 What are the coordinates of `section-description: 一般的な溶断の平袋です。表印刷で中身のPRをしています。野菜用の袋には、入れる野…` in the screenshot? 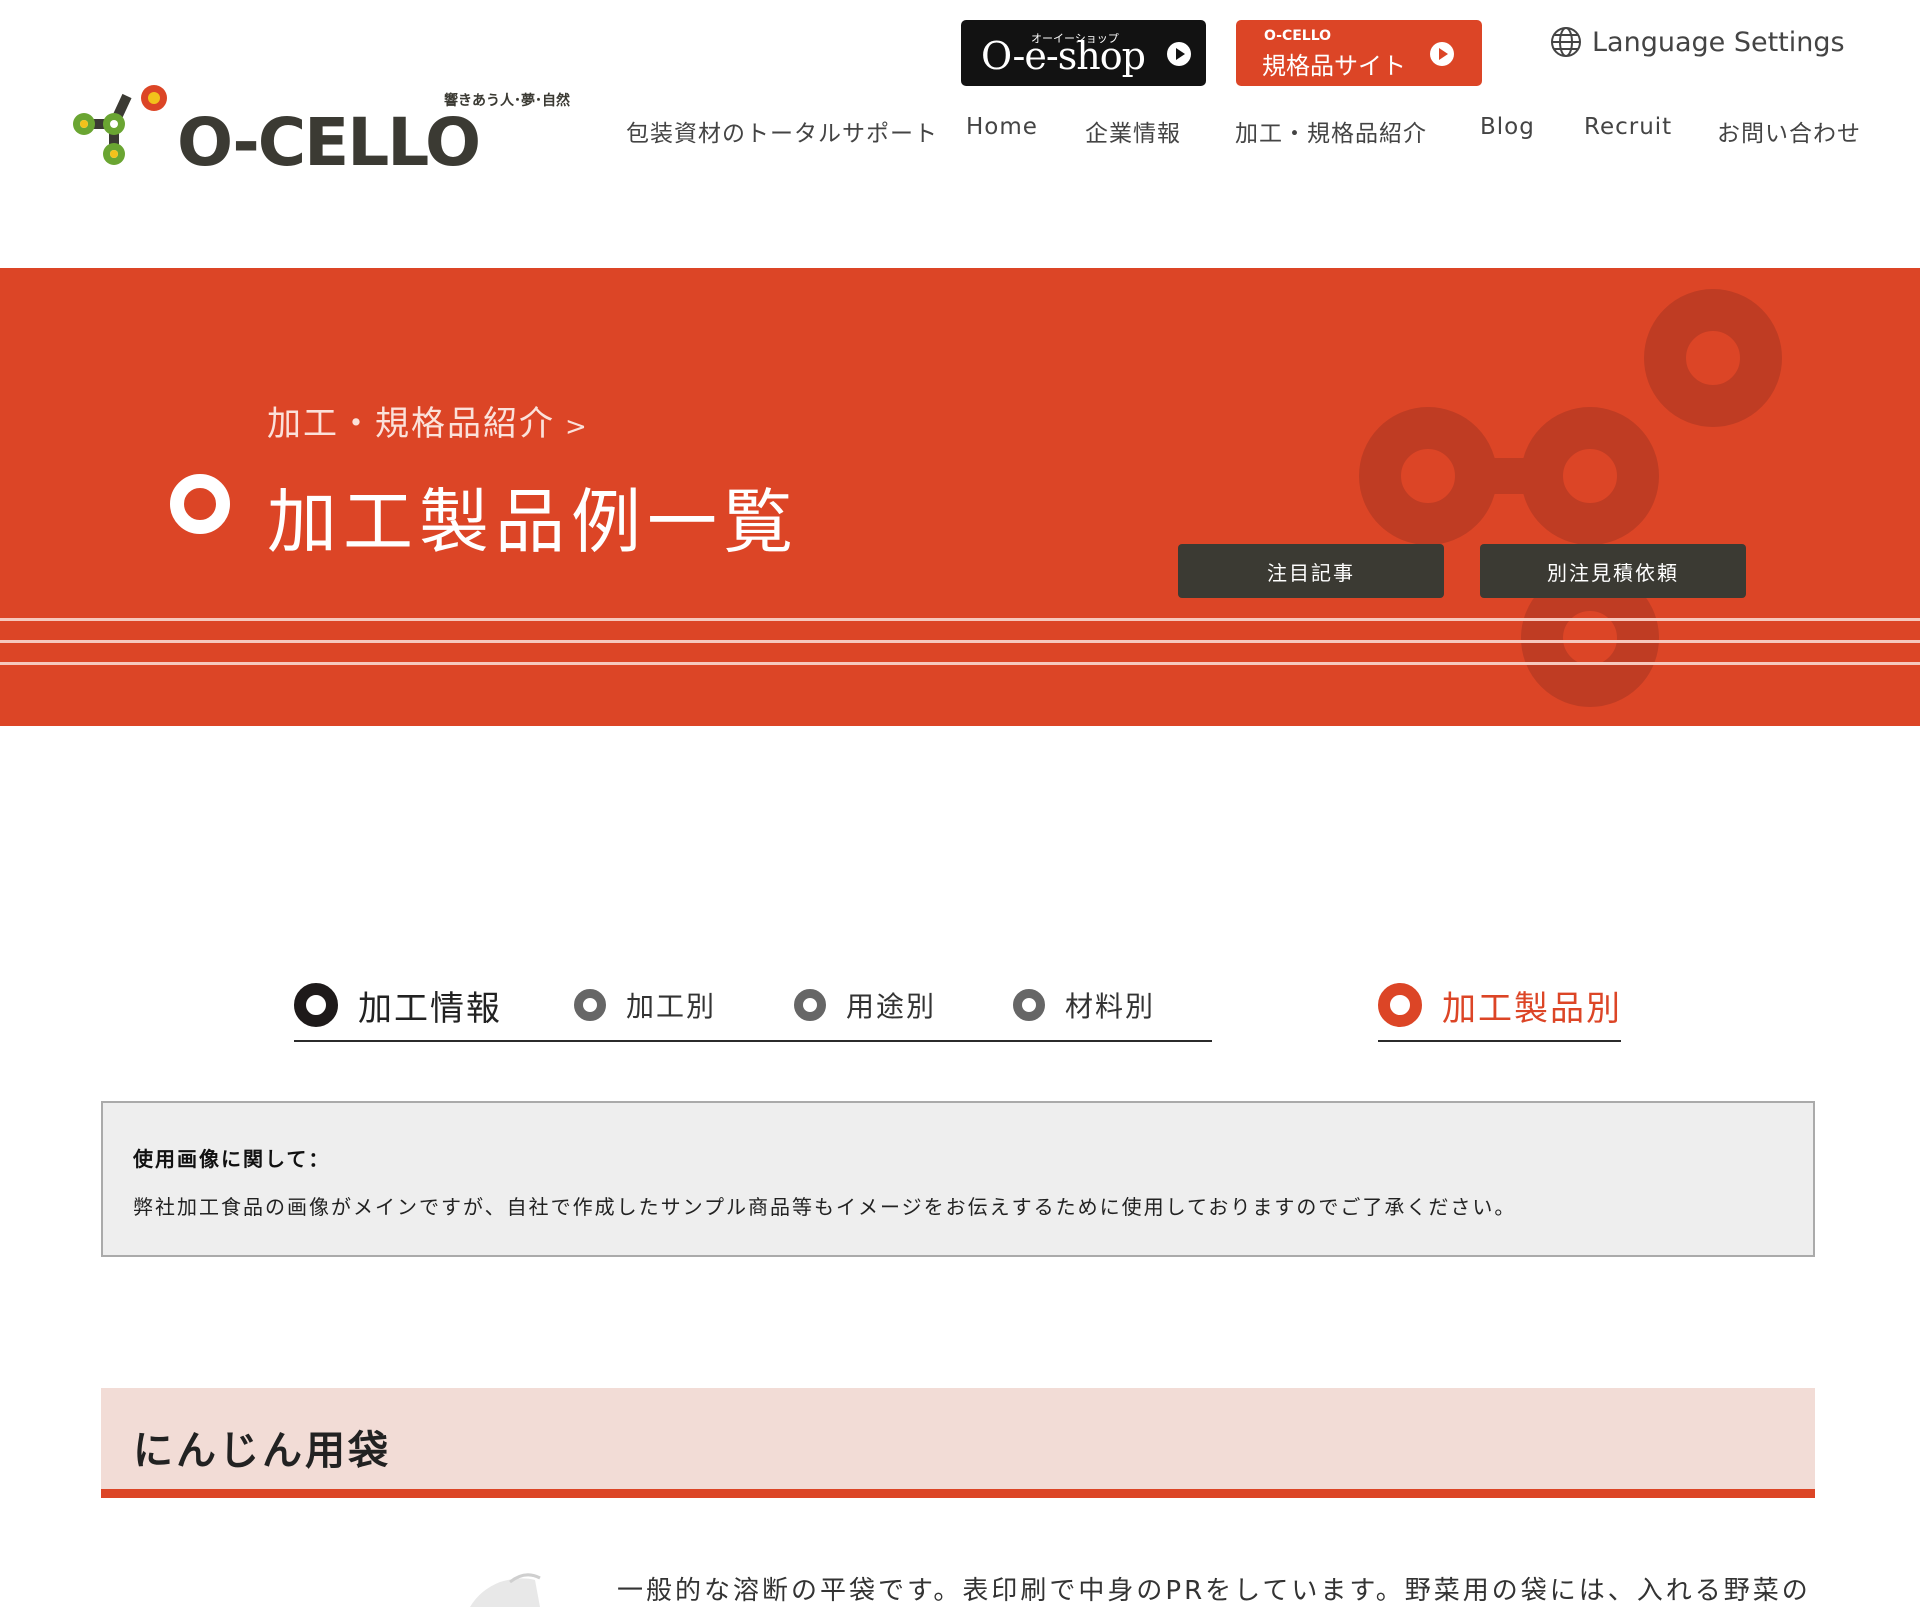 It's located at (1214, 1591).